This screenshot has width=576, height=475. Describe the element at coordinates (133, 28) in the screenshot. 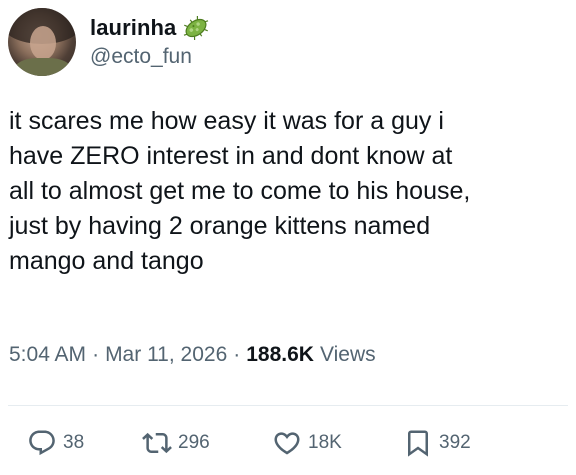

I see `display-name: laurinha` at that location.